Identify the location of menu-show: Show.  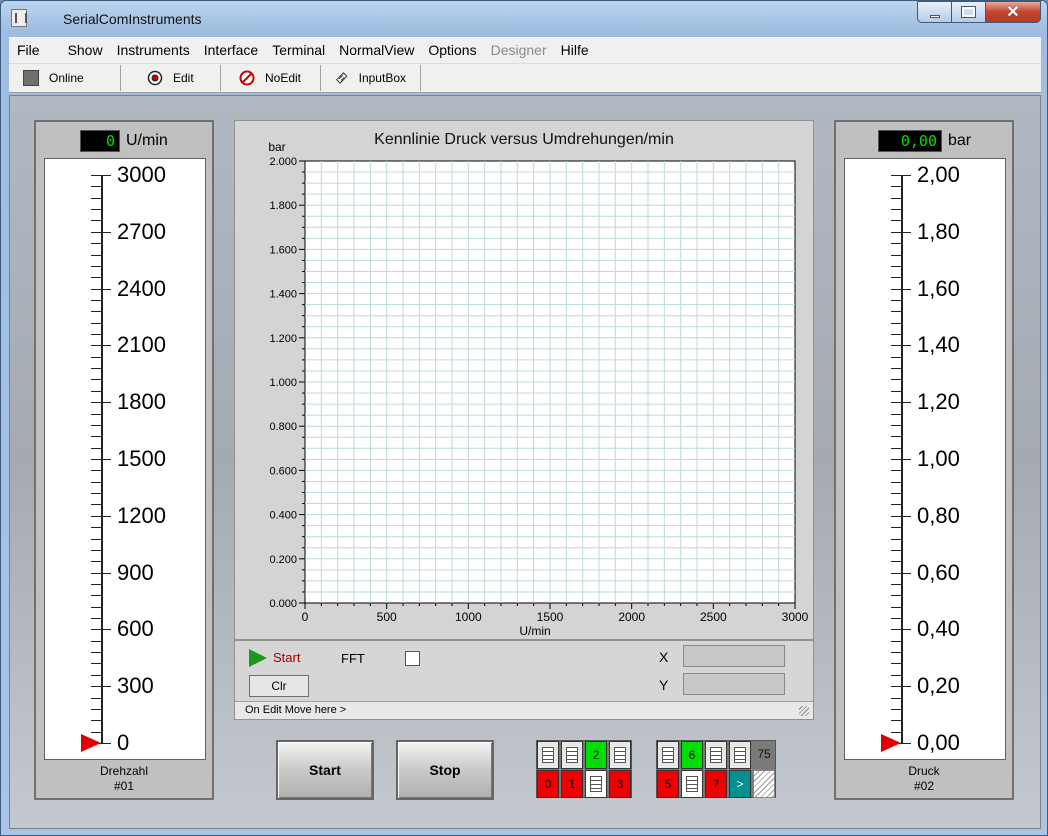
(85, 50).